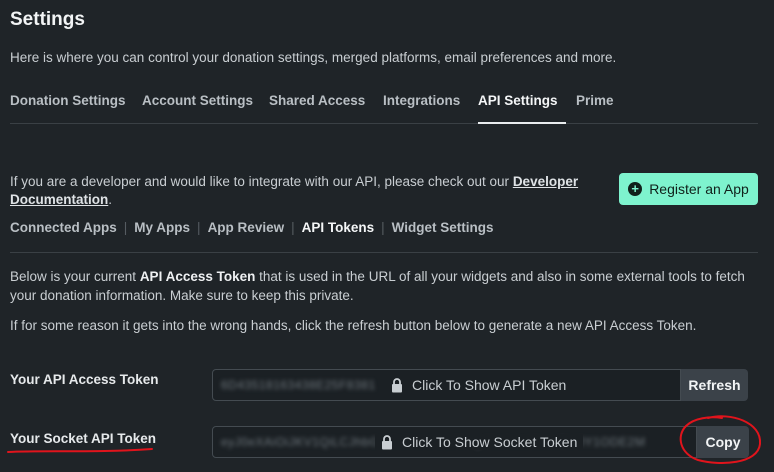 The width and height of the screenshot is (774, 472). What do you see at coordinates (47, 19) in the screenshot?
I see `page-title: Settings` at bounding box center [47, 19].